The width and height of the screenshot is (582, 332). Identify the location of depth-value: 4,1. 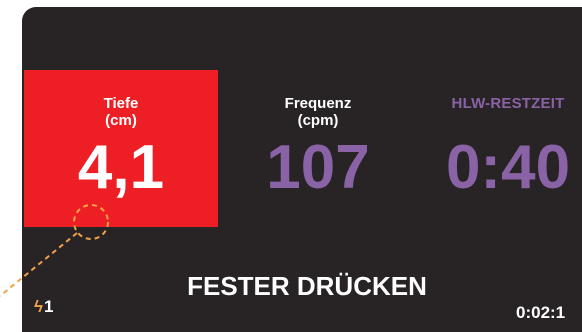
(121, 167).